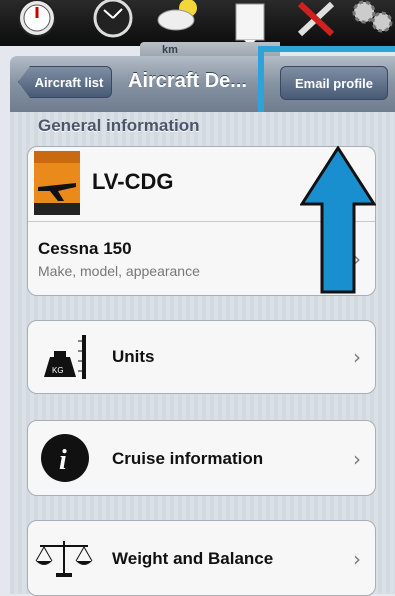 This screenshot has height=596, width=395. I want to click on speed-gauge-icon, so click(37, 20).